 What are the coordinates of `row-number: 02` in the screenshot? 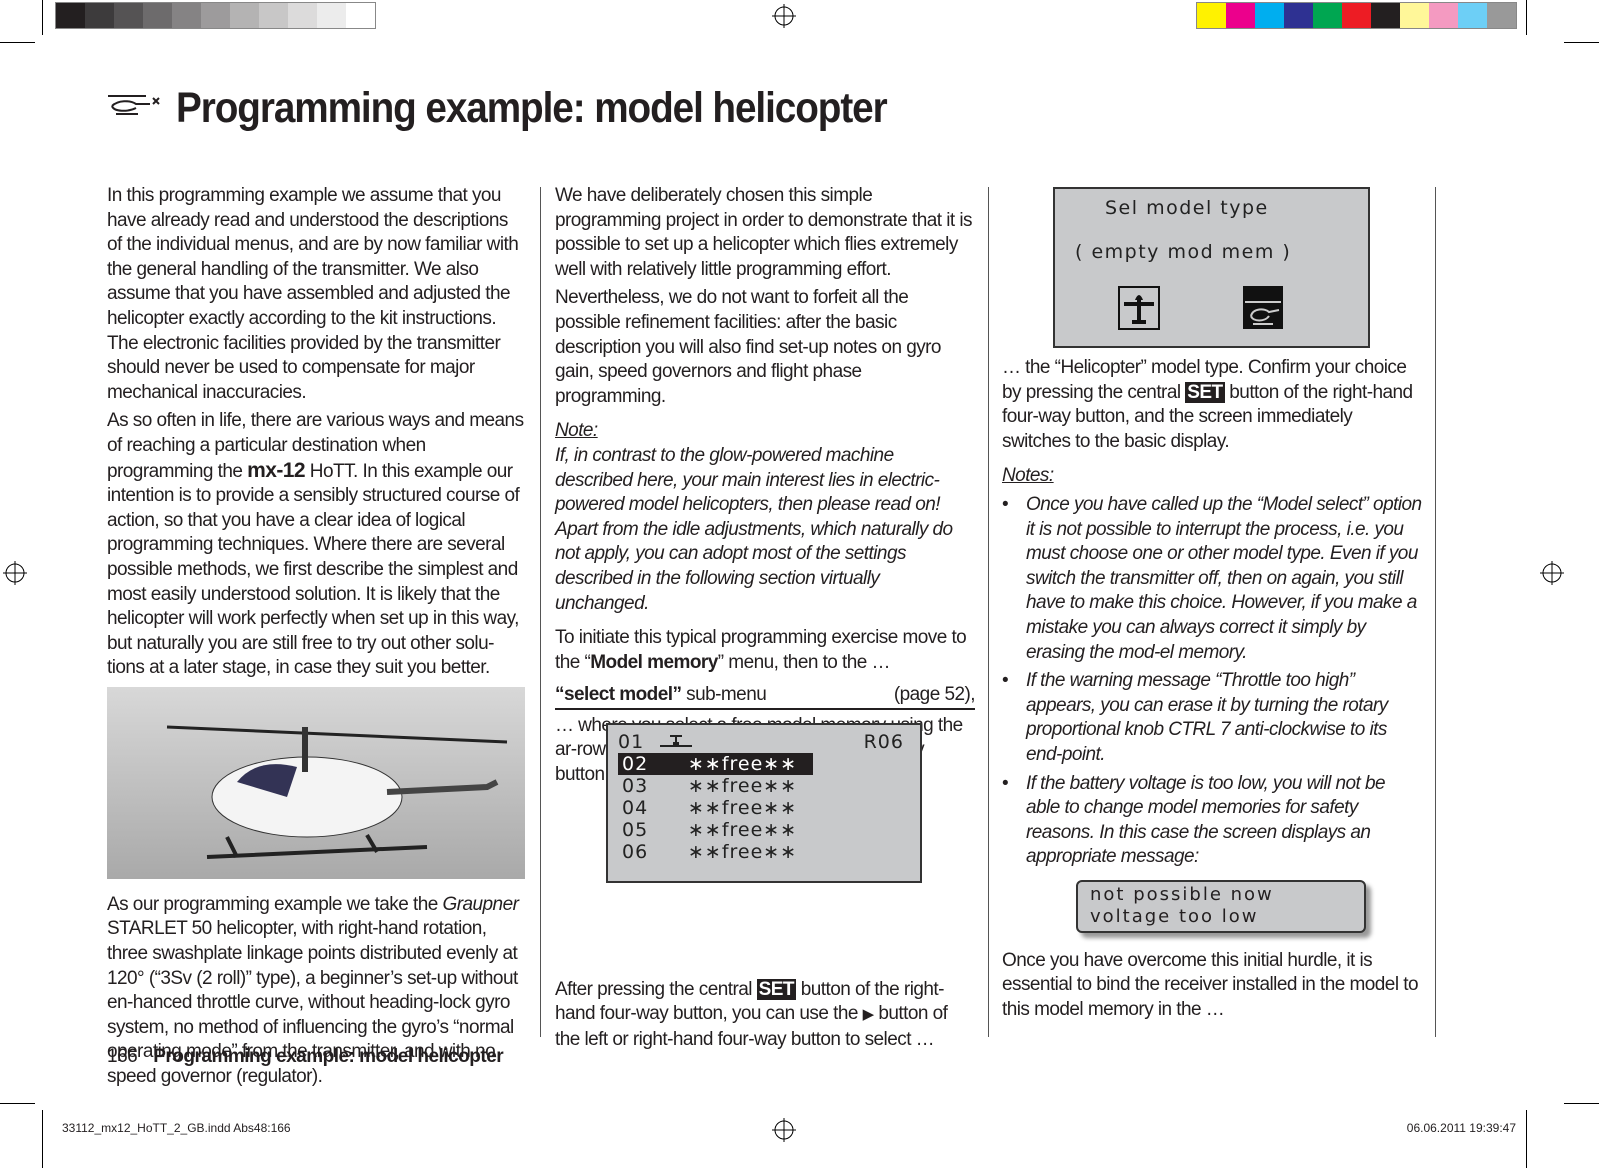 It's located at (653, 764).